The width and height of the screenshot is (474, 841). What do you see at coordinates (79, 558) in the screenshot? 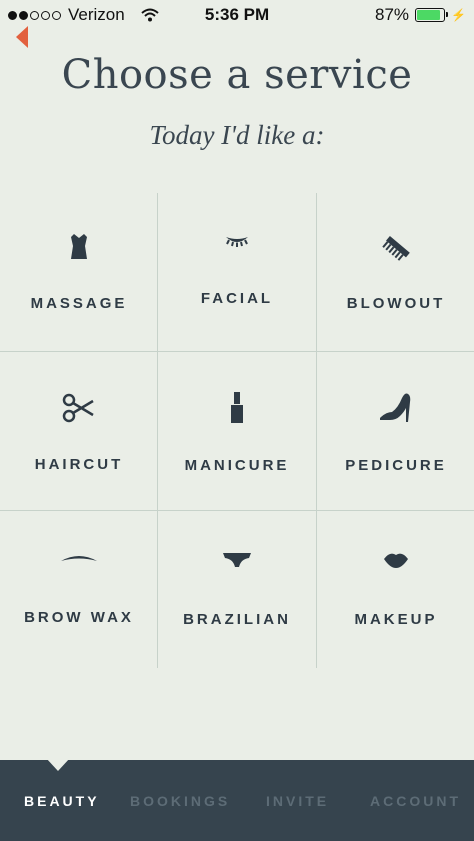
I see `eyebrow-icon` at bounding box center [79, 558].